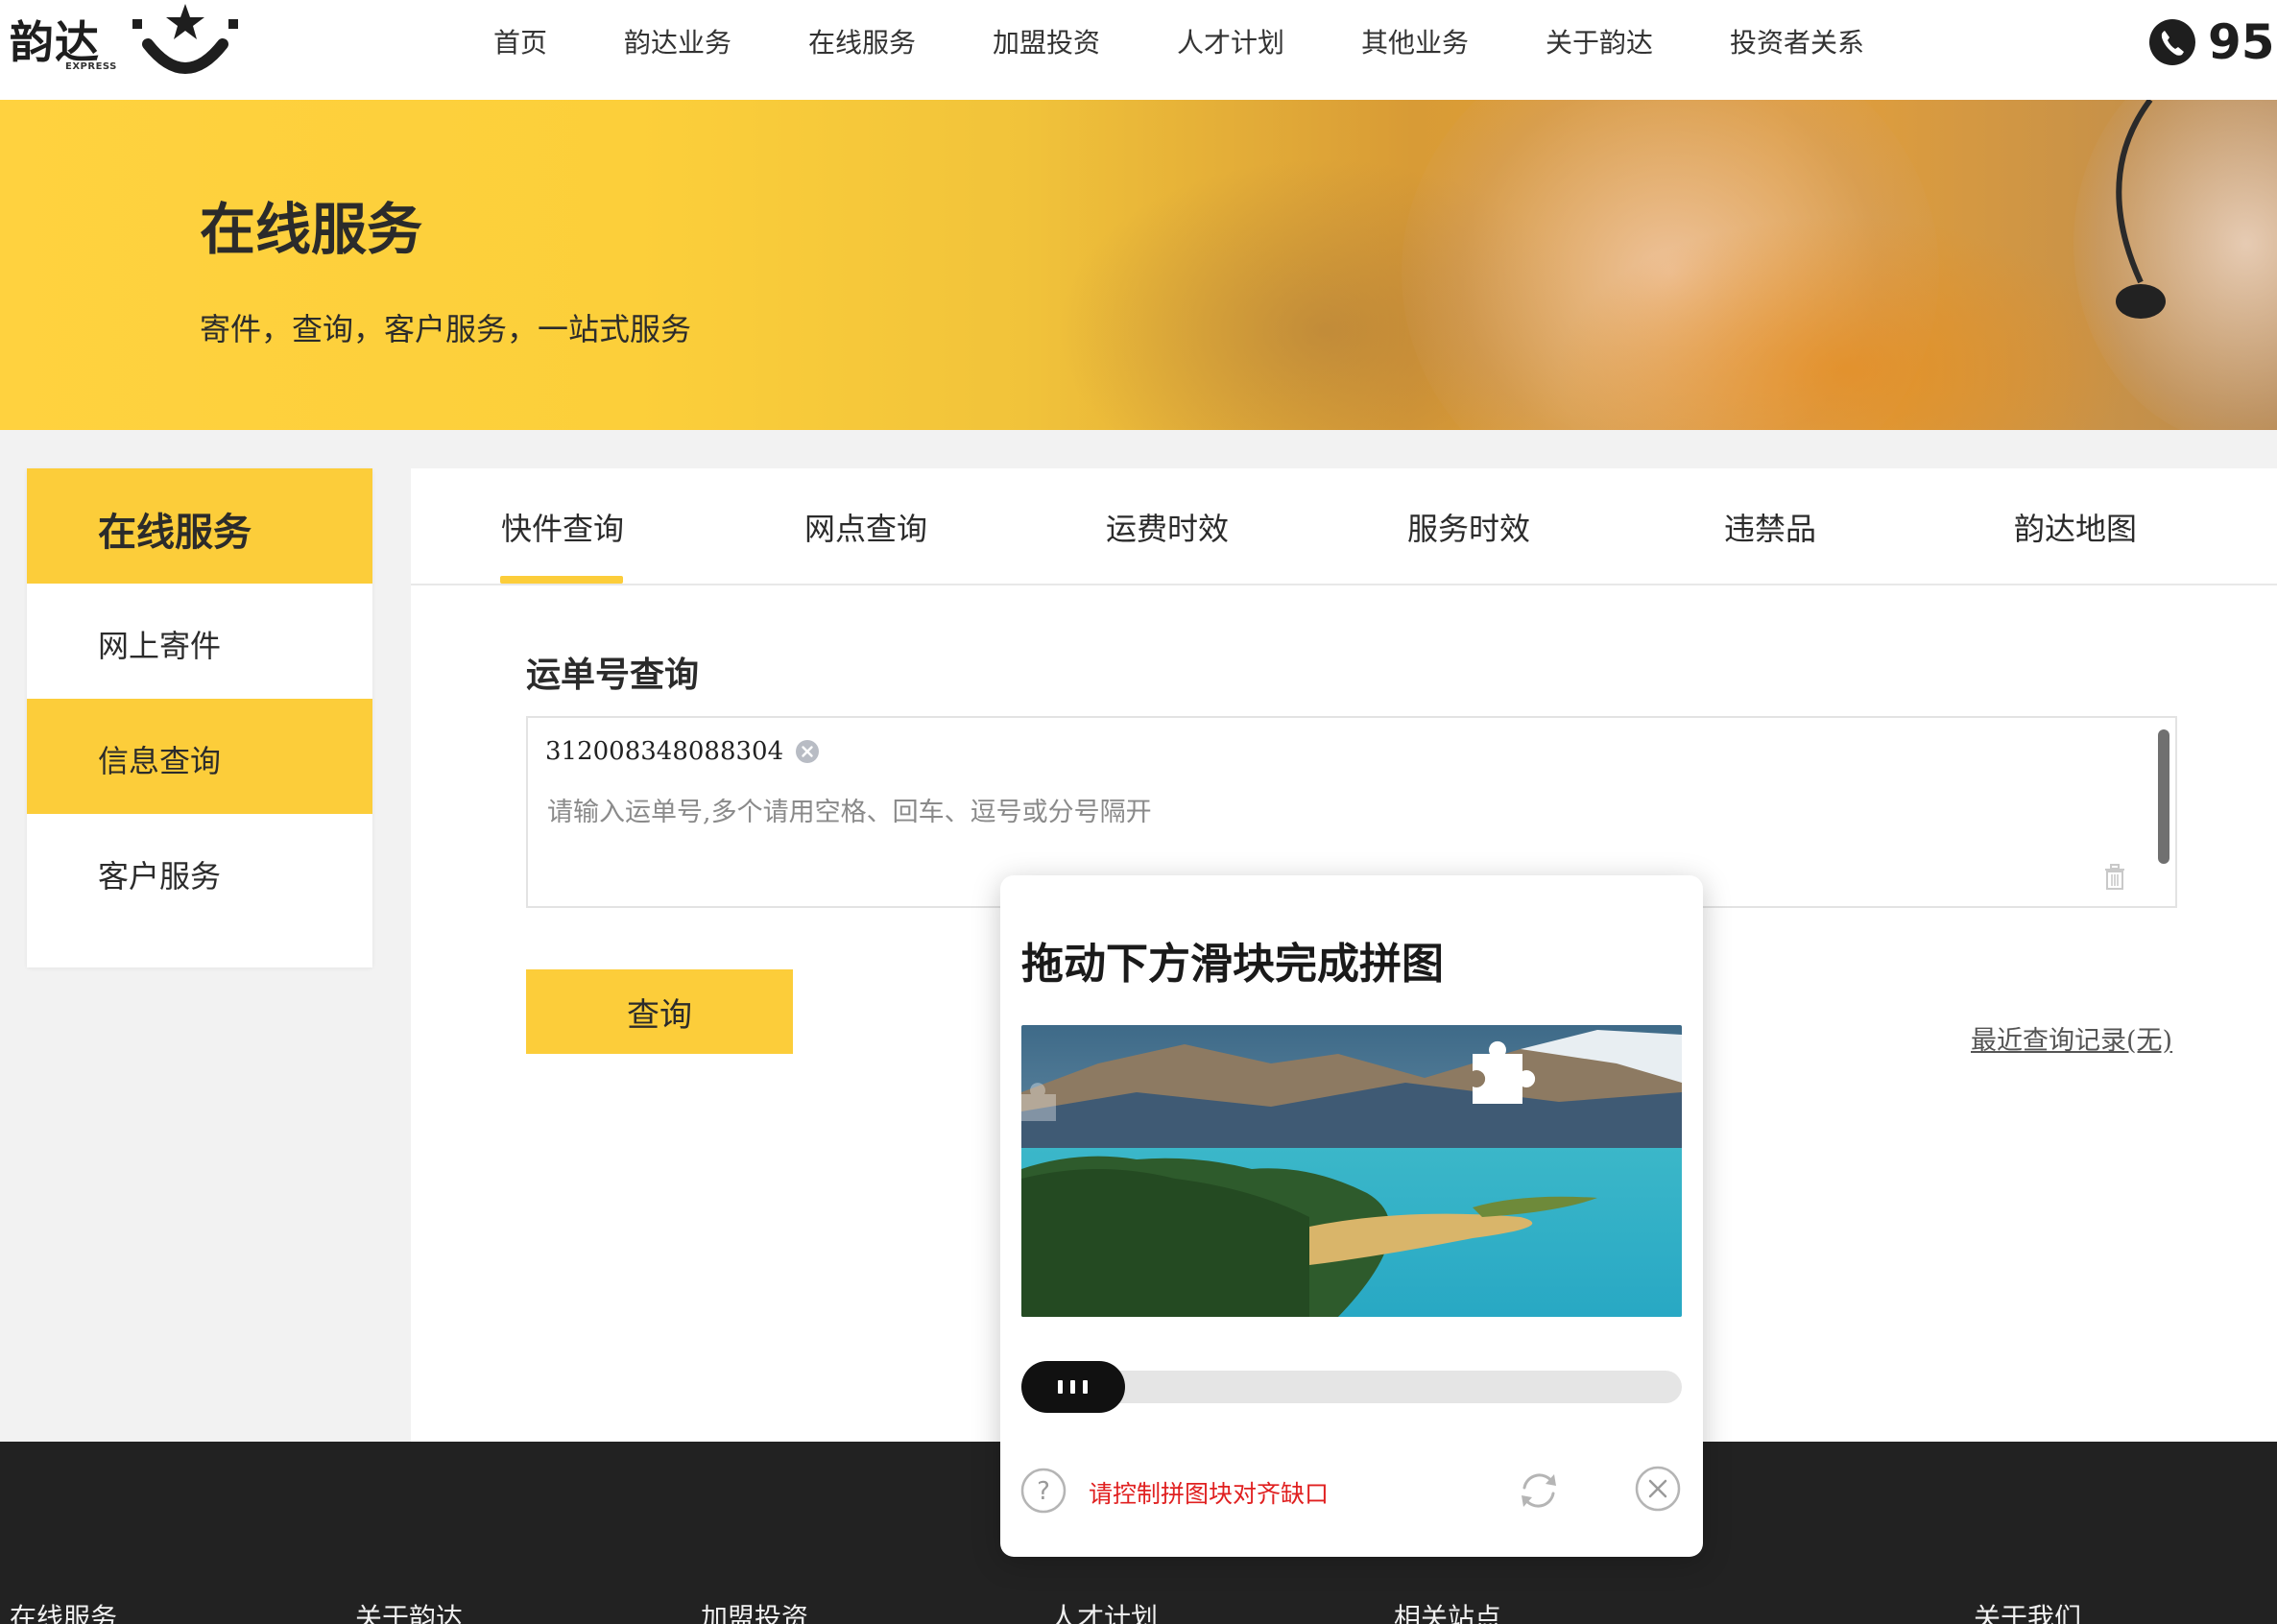 This screenshot has width=2277, height=1624. What do you see at coordinates (1600, 43) in the screenshot?
I see `nav-about: 关于韵达` at bounding box center [1600, 43].